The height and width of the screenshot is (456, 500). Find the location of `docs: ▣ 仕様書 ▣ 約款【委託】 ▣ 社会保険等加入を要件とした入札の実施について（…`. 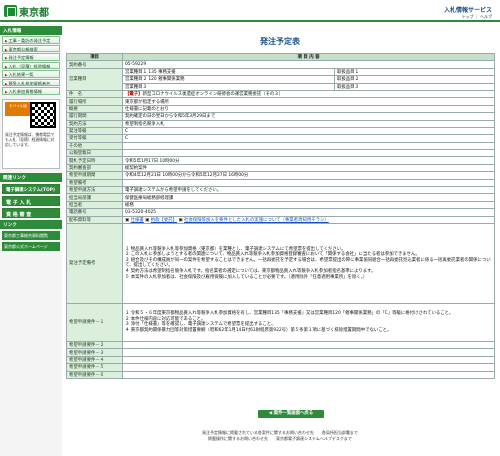

docs: ▣ 仕様書 ▣ 約款【委託】 ▣ 社会保険等加入を要件とした入札の実施について（… is located at coordinates (308, 220).